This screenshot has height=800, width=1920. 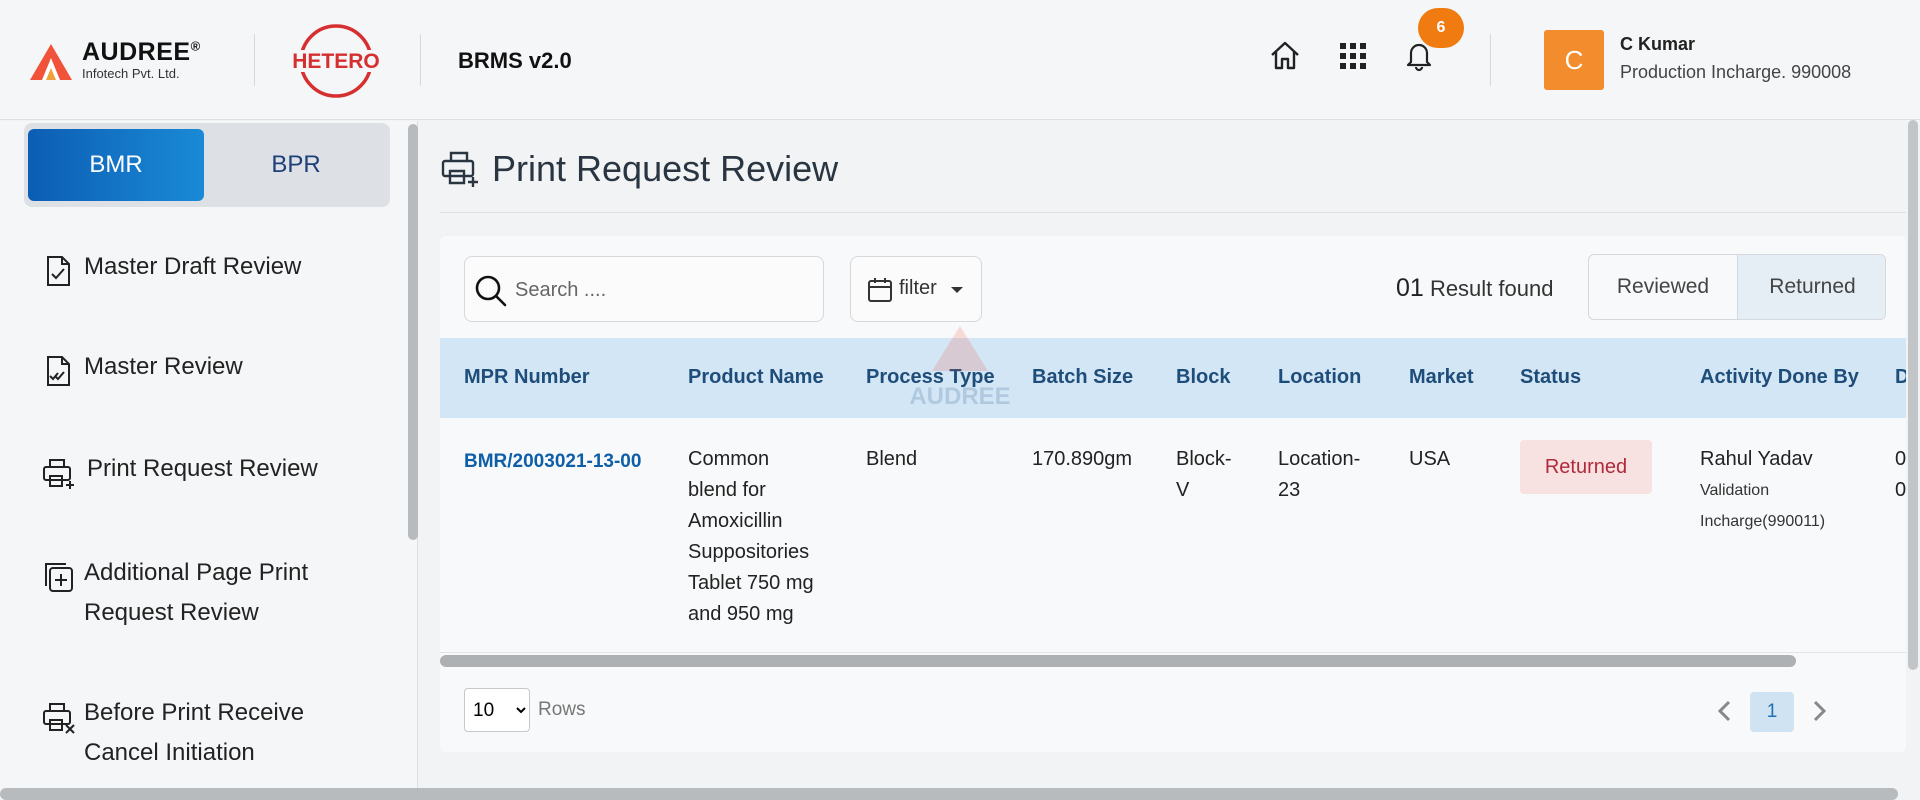 What do you see at coordinates (527, 377) in the screenshot?
I see `col-mpr-number: MPR Number` at bounding box center [527, 377].